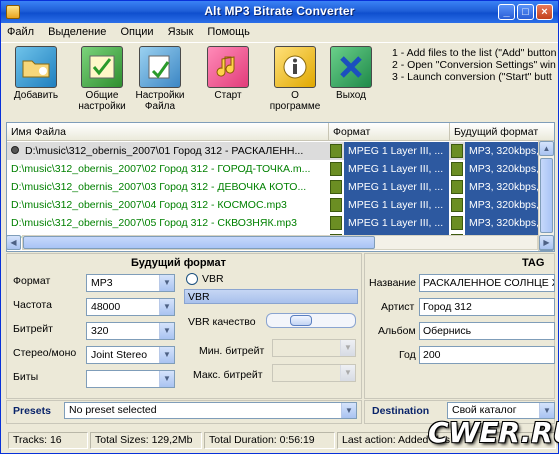 The width and height of the screenshot is (559, 454). What do you see at coordinates (487, 307) in the screenshot?
I see `artist-field: Город 312` at bounding box center [487, 307].